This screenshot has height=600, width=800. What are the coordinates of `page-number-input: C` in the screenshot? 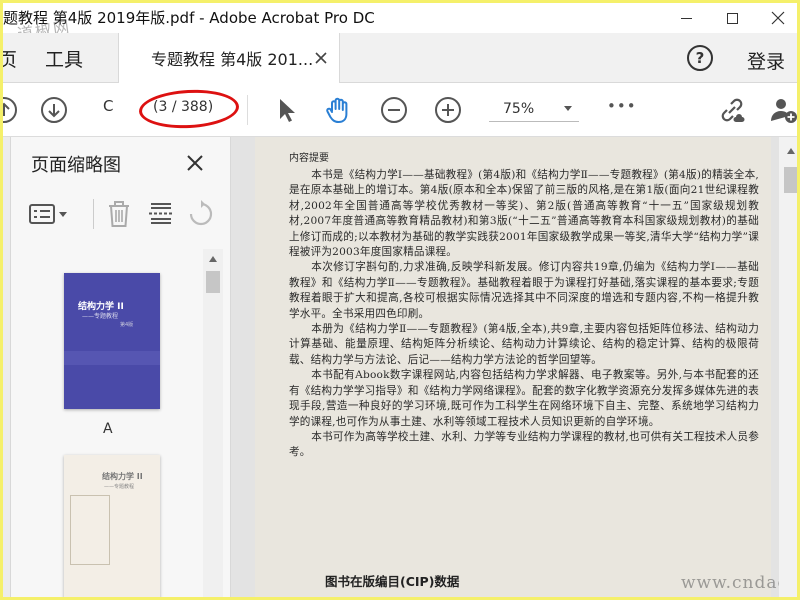 It's located at (113, 109).